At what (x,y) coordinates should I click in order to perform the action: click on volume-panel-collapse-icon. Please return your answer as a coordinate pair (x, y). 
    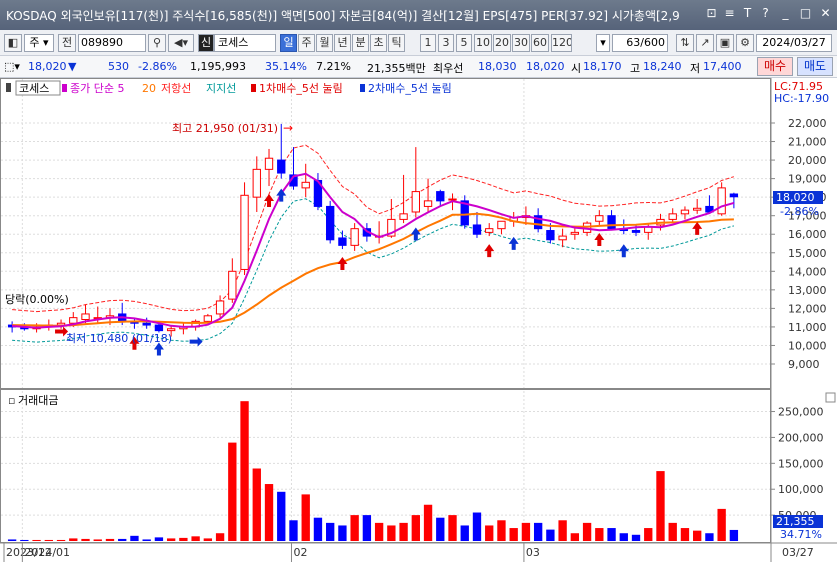
    Looking at the image, I should click on (830, 397).